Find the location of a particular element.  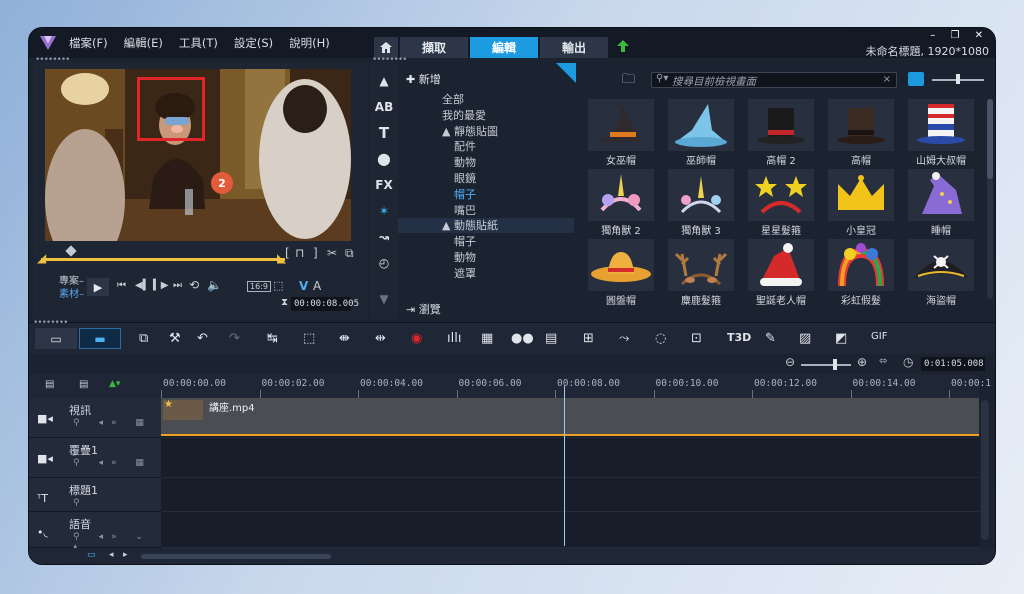

tree-item: 嘴巴 is located at coordinates (465, 210).